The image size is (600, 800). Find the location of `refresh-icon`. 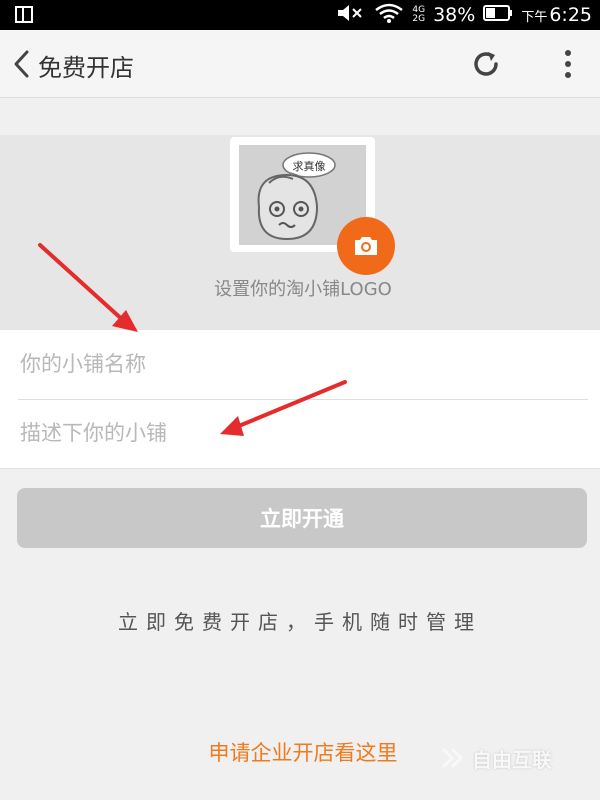

refresh-icon is located at coordinates (486, 64).